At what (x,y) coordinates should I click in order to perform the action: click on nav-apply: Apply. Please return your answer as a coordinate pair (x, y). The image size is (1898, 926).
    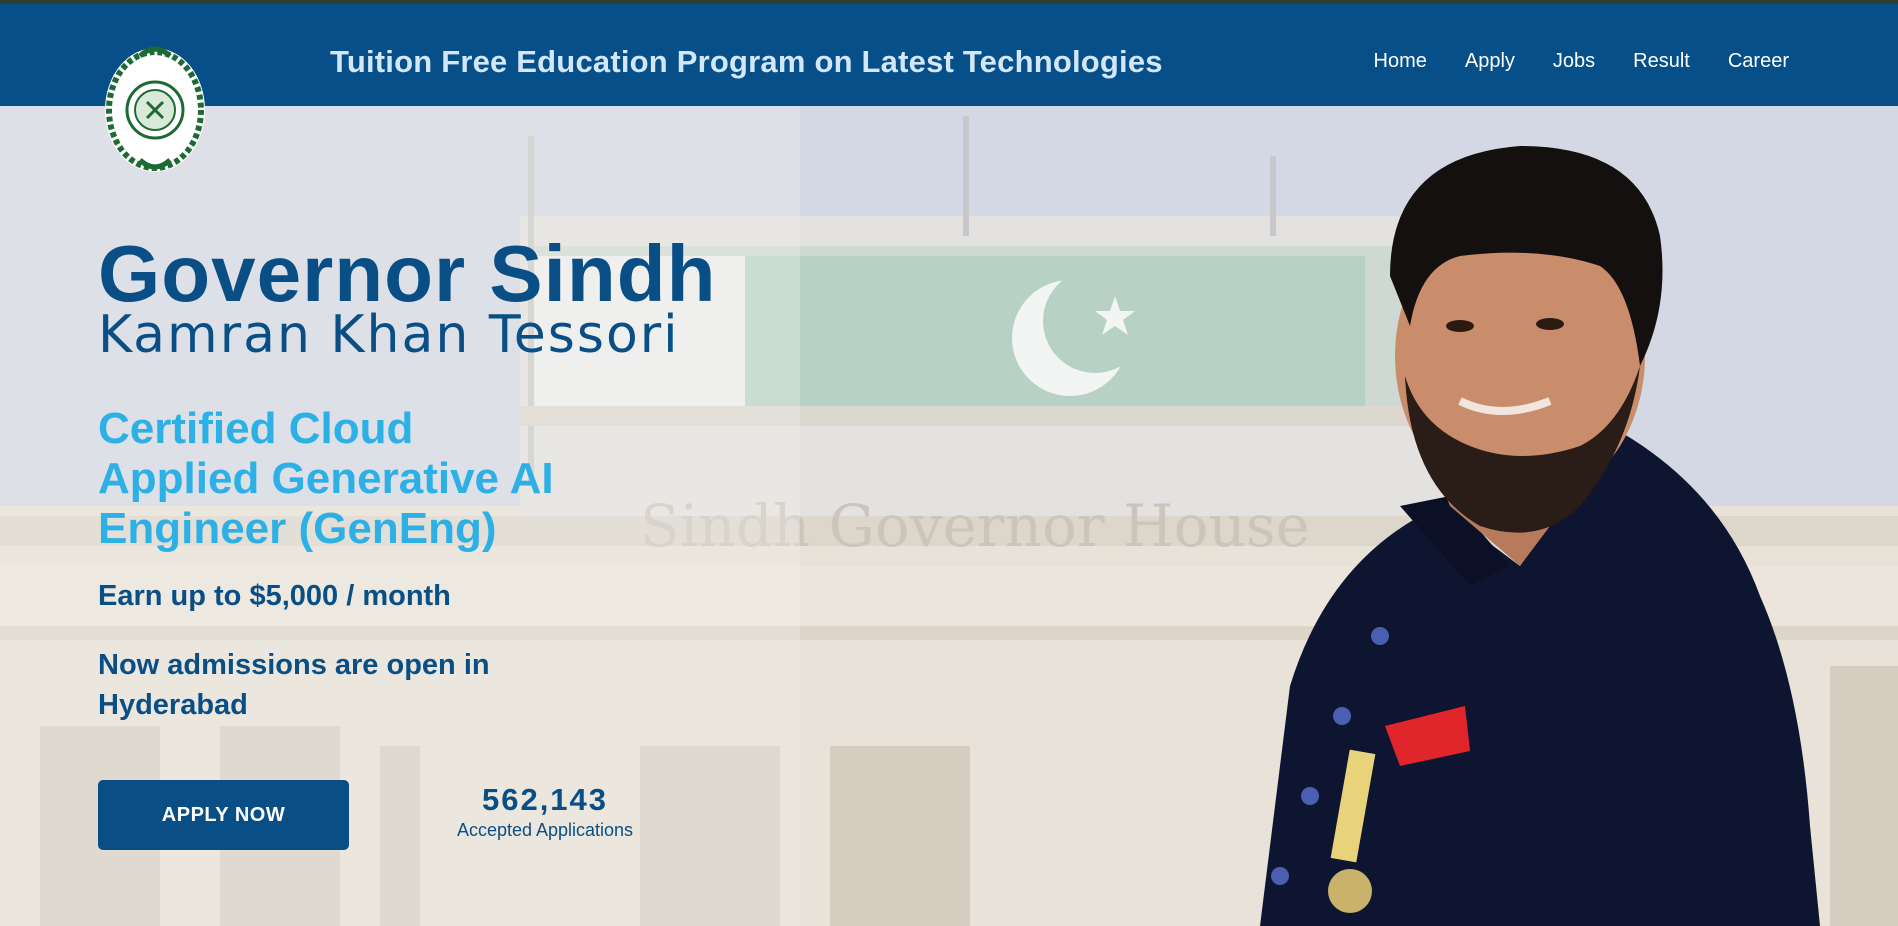
    Looking at the image, I should click on (1490, 61).